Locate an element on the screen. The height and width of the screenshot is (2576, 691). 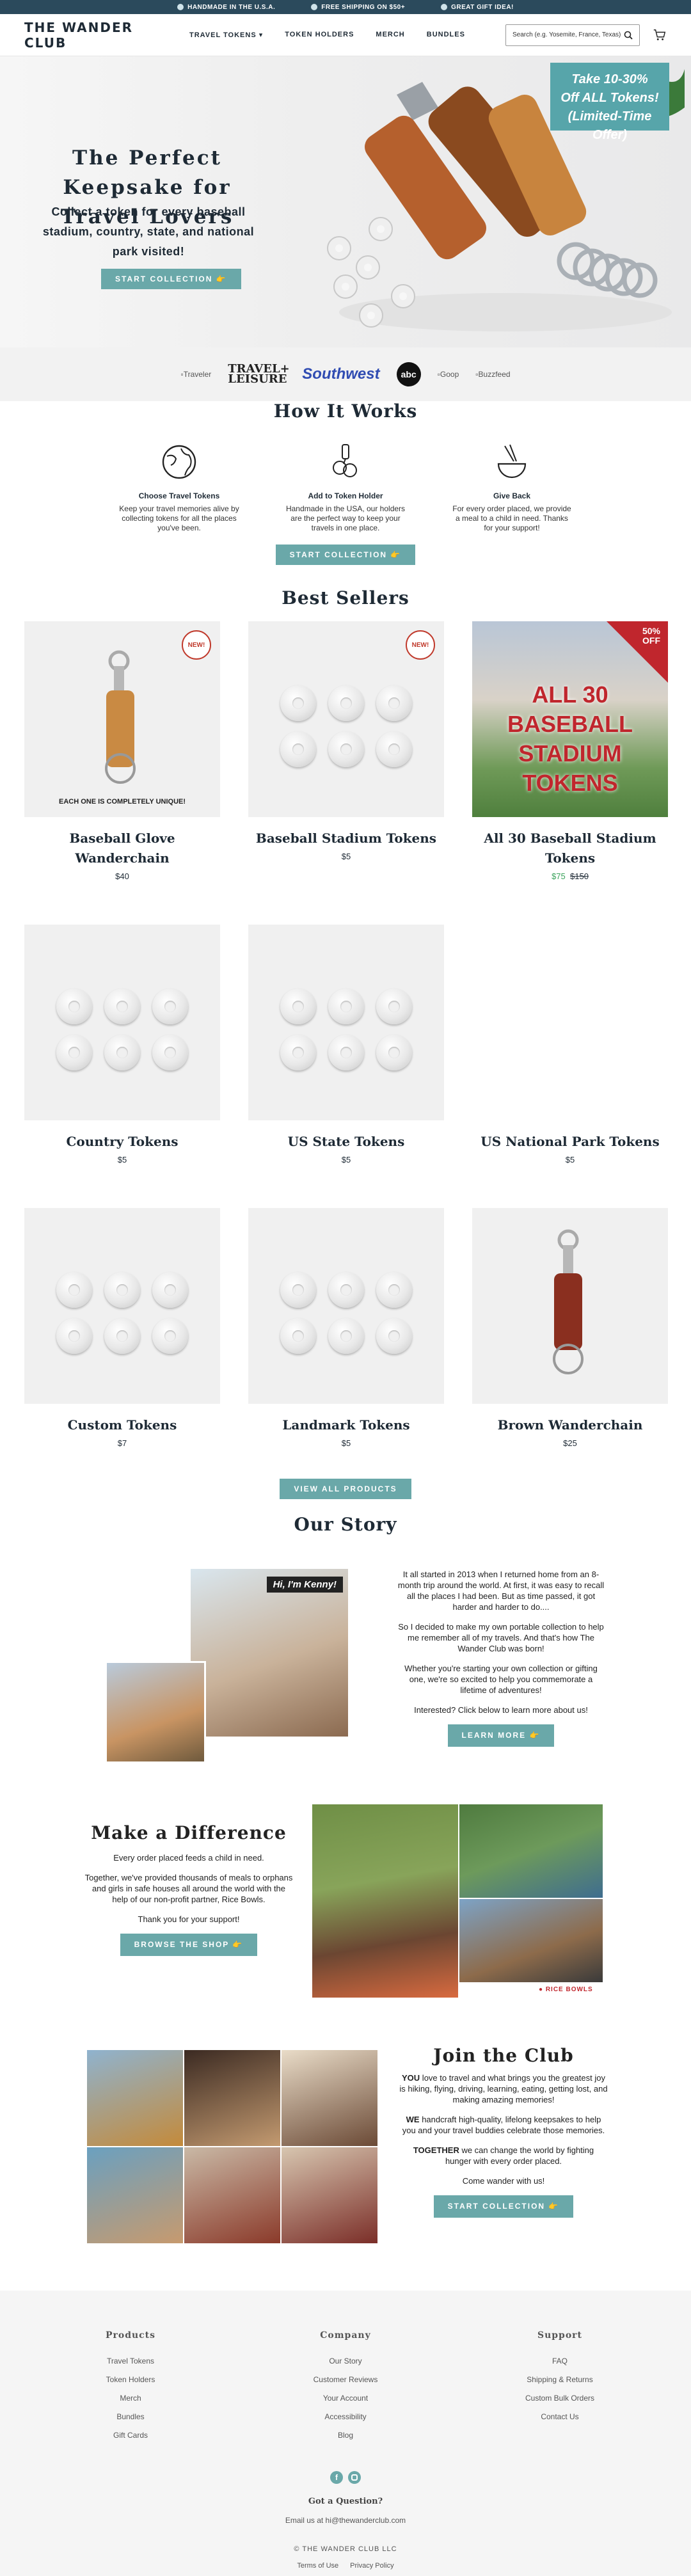
product-price: $7 is located at coordinates (122, 1443).